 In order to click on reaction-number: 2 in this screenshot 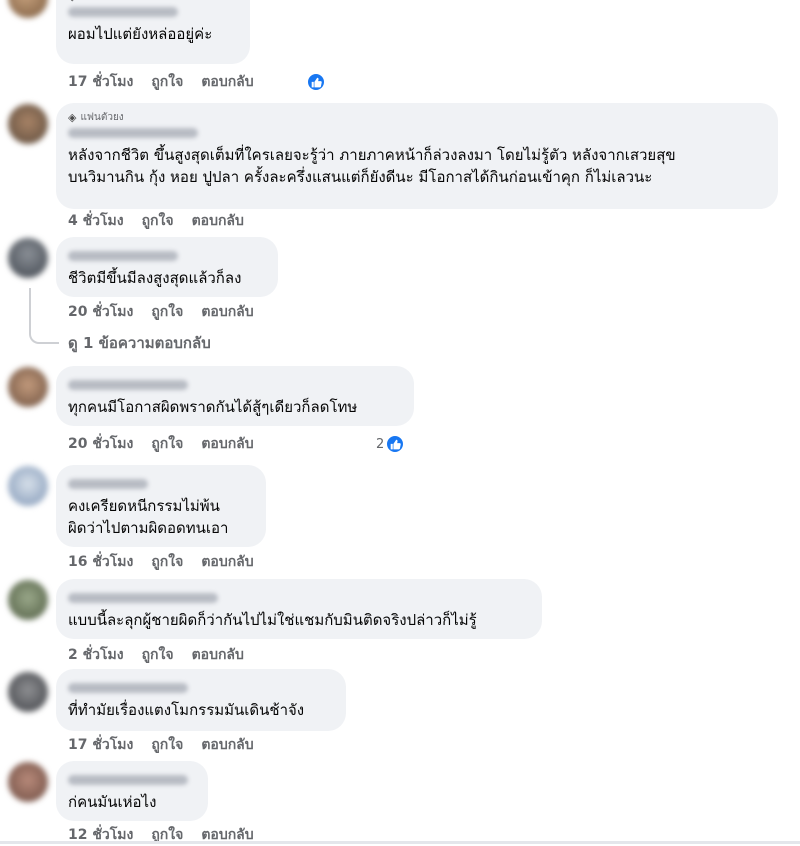, I will do `click(380, 444)`.